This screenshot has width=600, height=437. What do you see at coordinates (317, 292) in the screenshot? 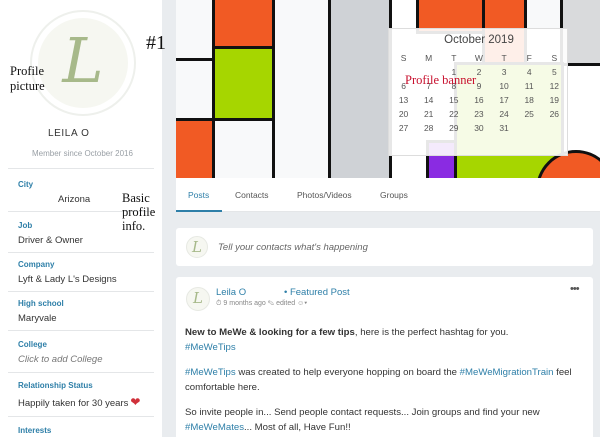
I see `featured-post-badge: • Featured Post` at bounding box center [317, 292].